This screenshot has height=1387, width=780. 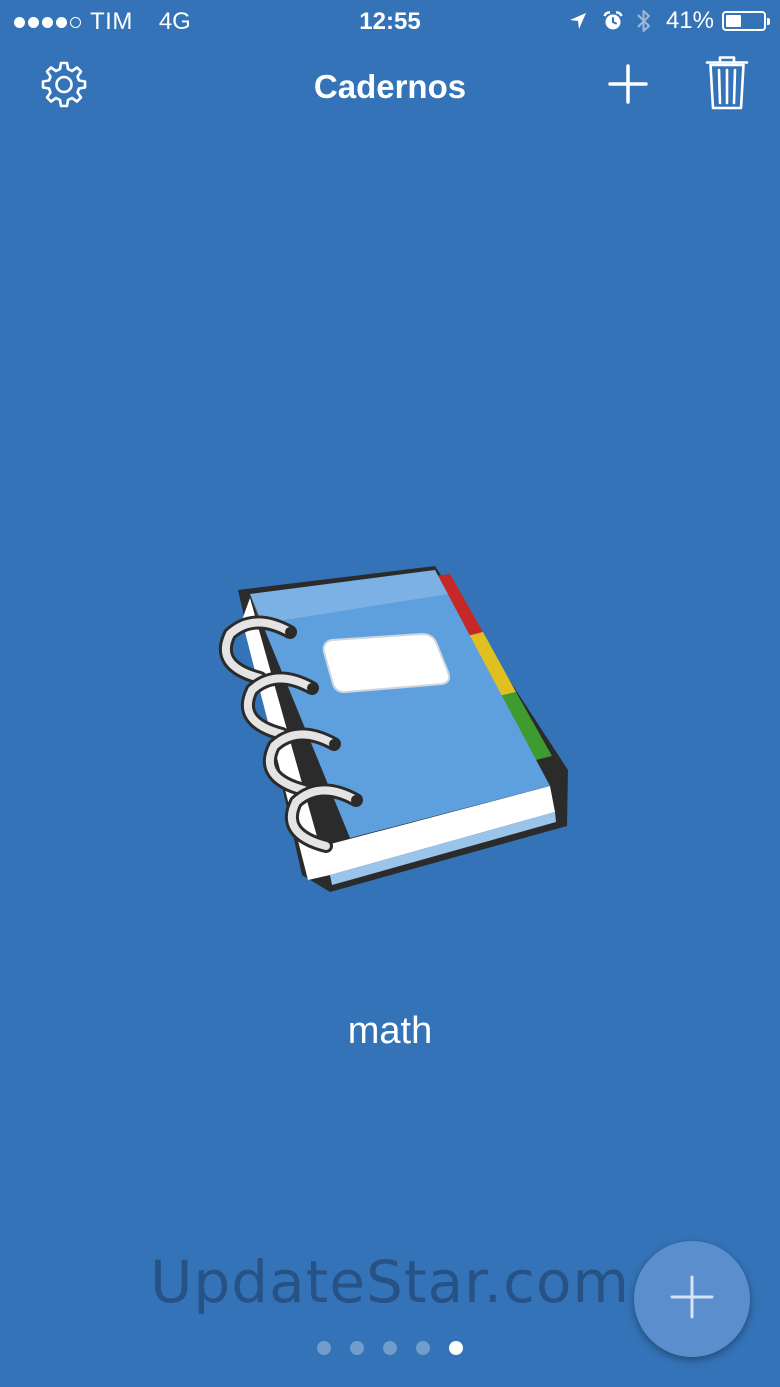 What do you see at coordinates (390, 21) in the screenshot?
I see `status-bar: TIM 4G 12:55 41%` at bounding box center [390, 21].